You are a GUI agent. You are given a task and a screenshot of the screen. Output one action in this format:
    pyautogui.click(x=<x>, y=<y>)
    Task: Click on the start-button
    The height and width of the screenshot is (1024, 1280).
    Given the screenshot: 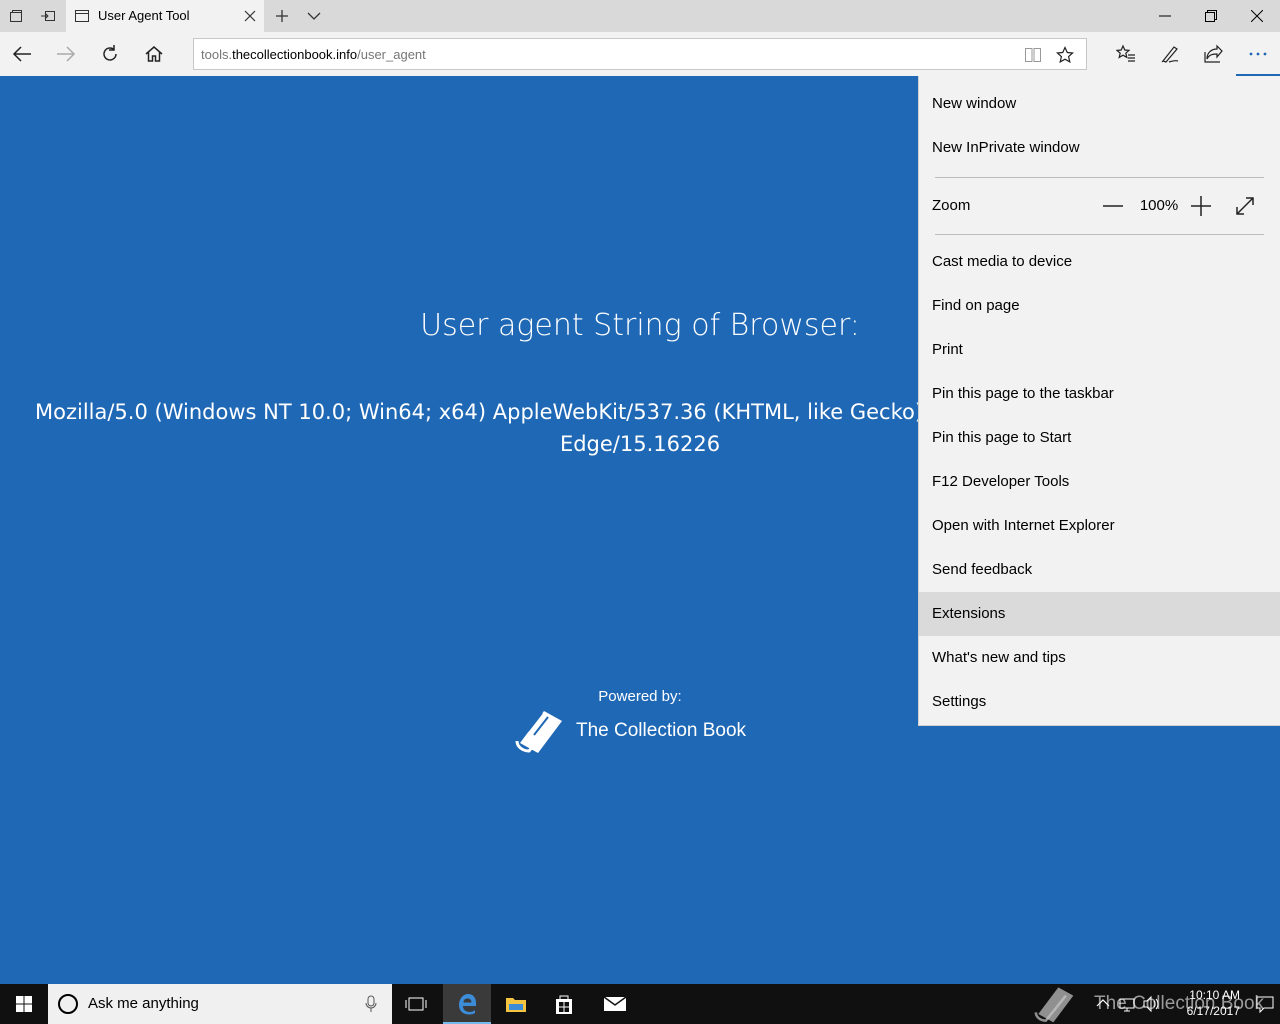 What is the action you would take?
    pyautogui.click(x=24, y=1004)
    